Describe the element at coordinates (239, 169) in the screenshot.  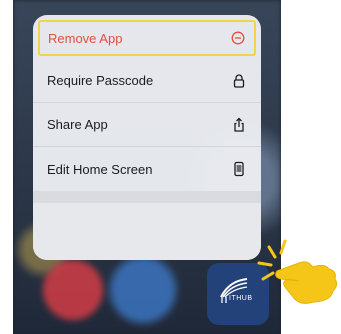
I see `phone-icon` at that location.